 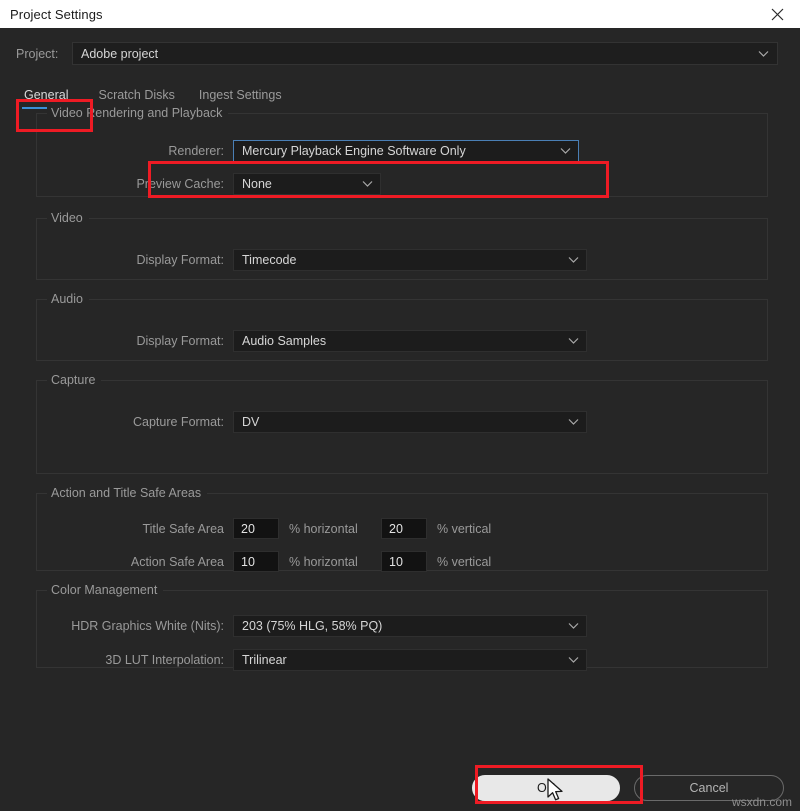 What do you see at coordinates (410, 341) in the screenshot?
I see `audio-display-format-dropdown: Audio Samples` at bounding box center [410, 341].